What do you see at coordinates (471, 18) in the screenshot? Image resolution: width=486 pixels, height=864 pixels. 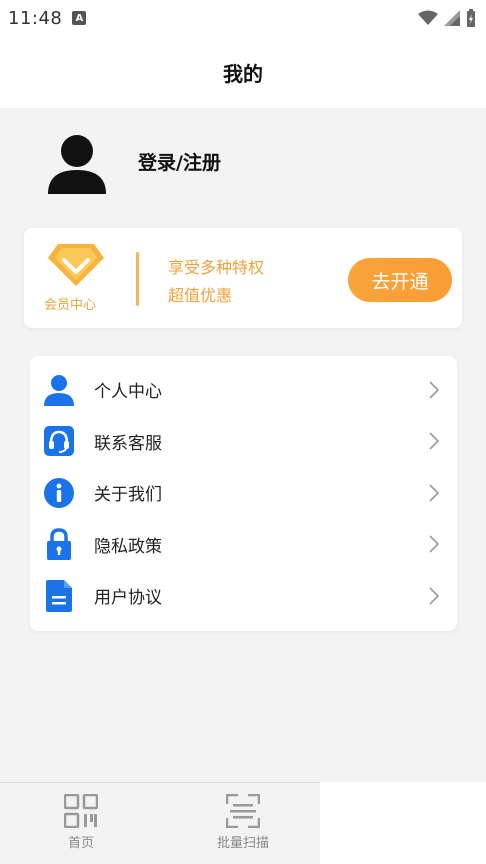 I see `battery-icon` at bounding box center [471, 18].